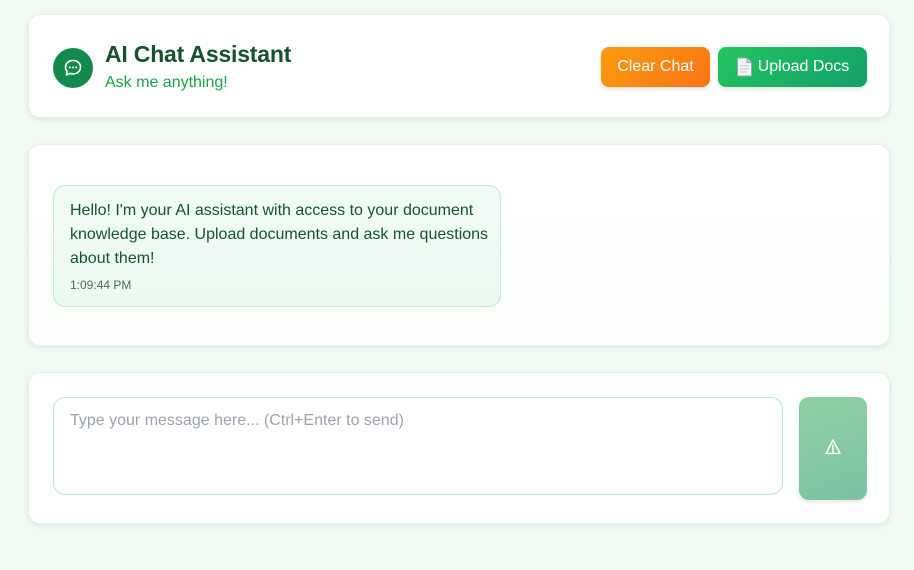  I want to click on document-icon, so click(744, 67).